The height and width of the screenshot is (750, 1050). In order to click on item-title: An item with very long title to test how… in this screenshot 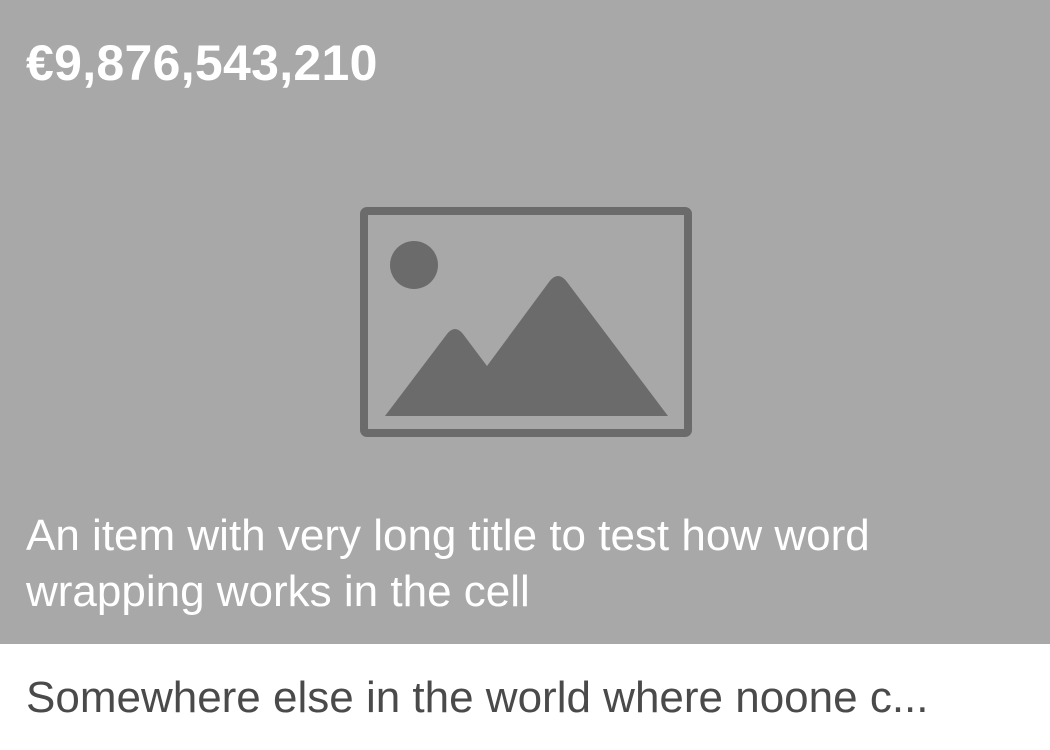, I will do `click(448, 563)`.